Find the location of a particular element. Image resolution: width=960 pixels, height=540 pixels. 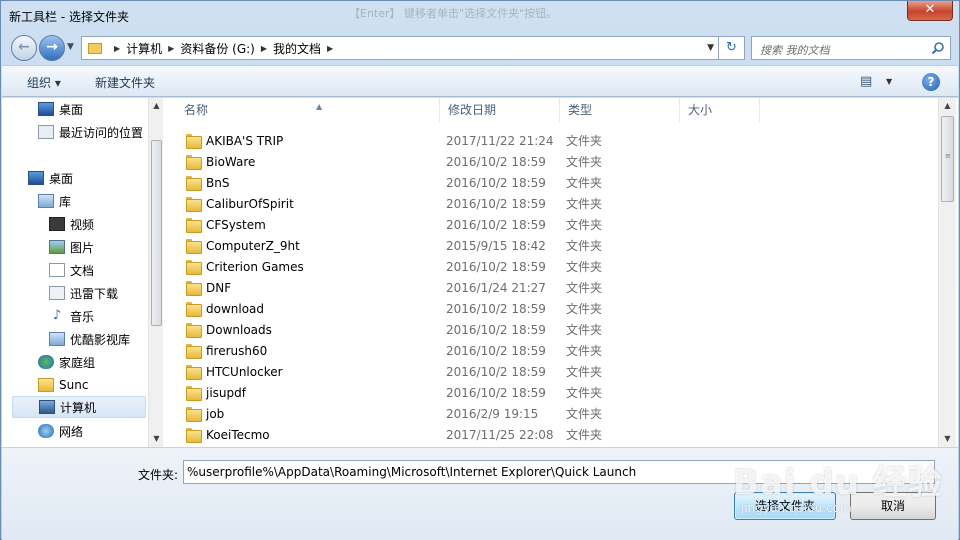

library-icon is located at coordinates (46, 201).